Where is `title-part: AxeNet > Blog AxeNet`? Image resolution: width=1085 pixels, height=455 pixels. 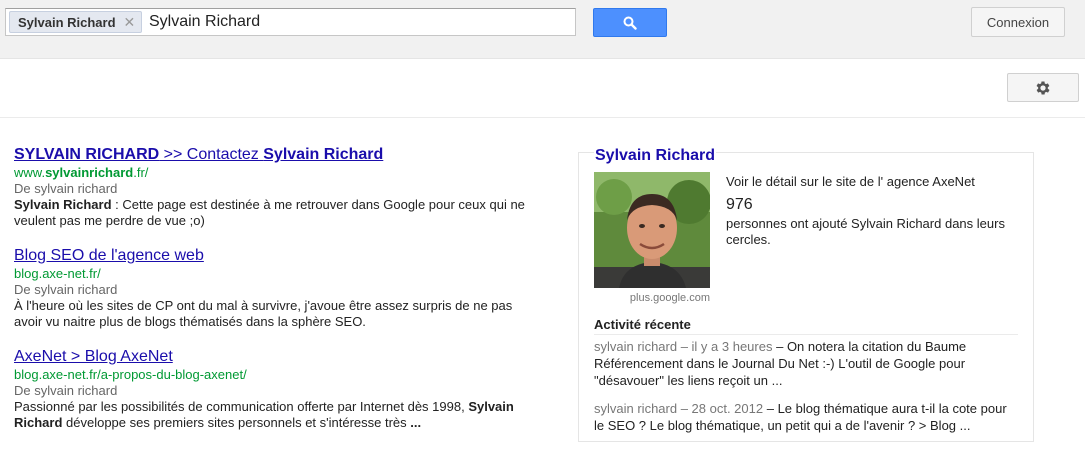
title-part: AxeNet > Blog AxeNet is located at coordinates (93, 356).